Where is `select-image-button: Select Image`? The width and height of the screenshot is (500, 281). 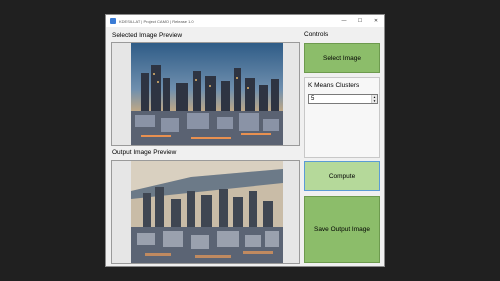
select-image-button: Select Image is located at coordinates (342, 58).